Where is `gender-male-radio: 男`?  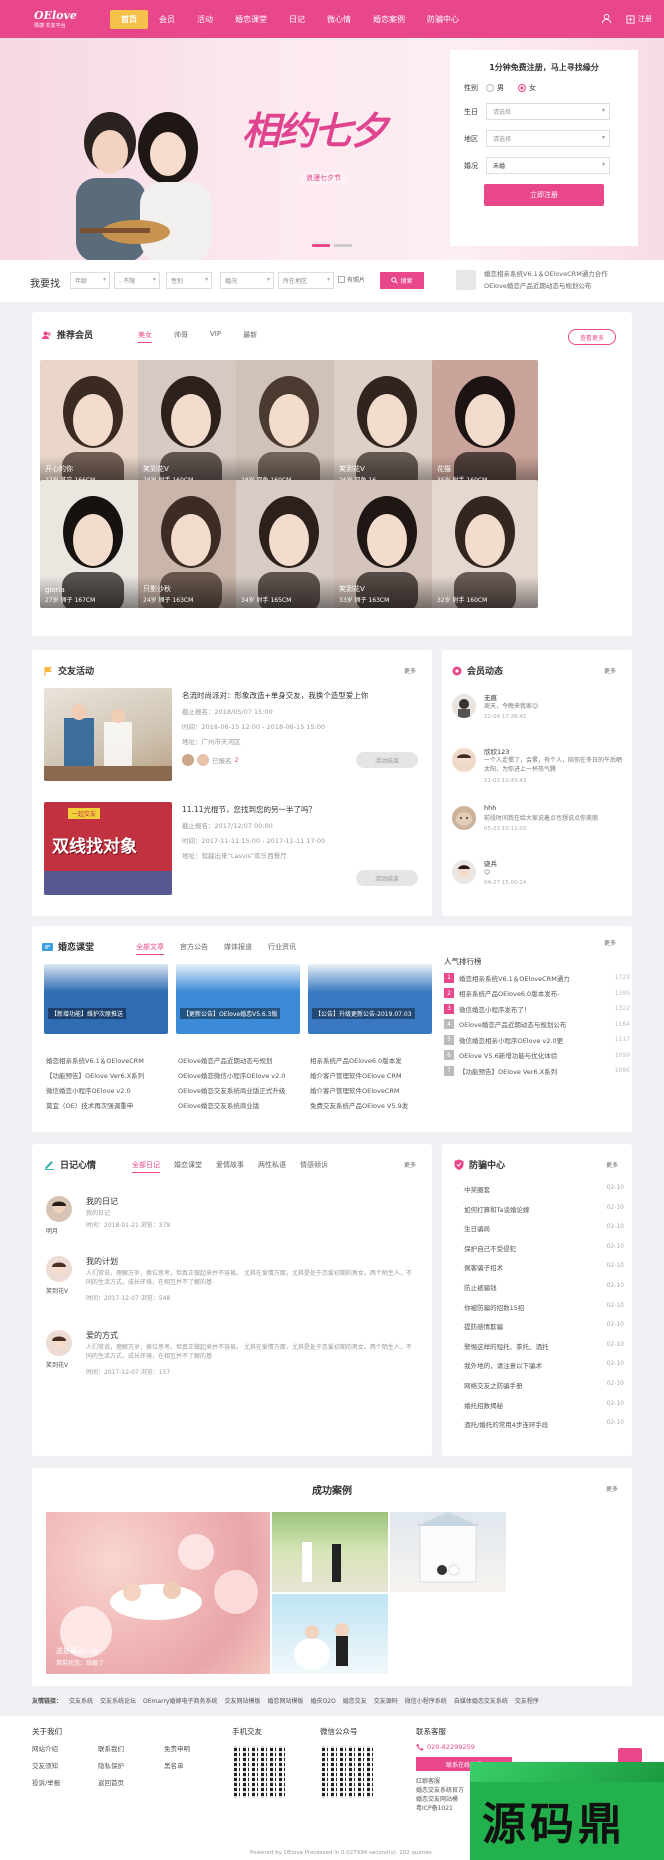 gender-male-radio: 男 is located at coordinates (495, 88).